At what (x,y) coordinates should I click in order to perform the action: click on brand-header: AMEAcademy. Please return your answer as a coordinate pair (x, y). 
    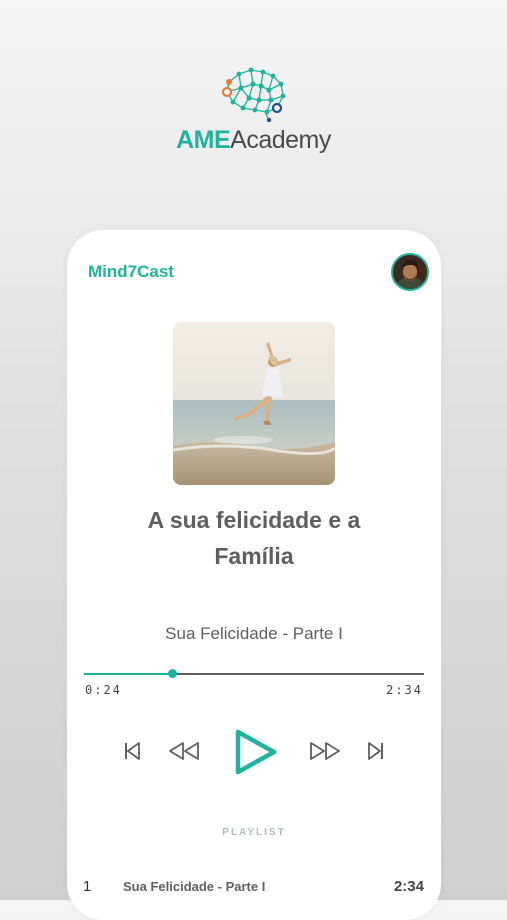
    Looking at the image, I should click on (253, 109).